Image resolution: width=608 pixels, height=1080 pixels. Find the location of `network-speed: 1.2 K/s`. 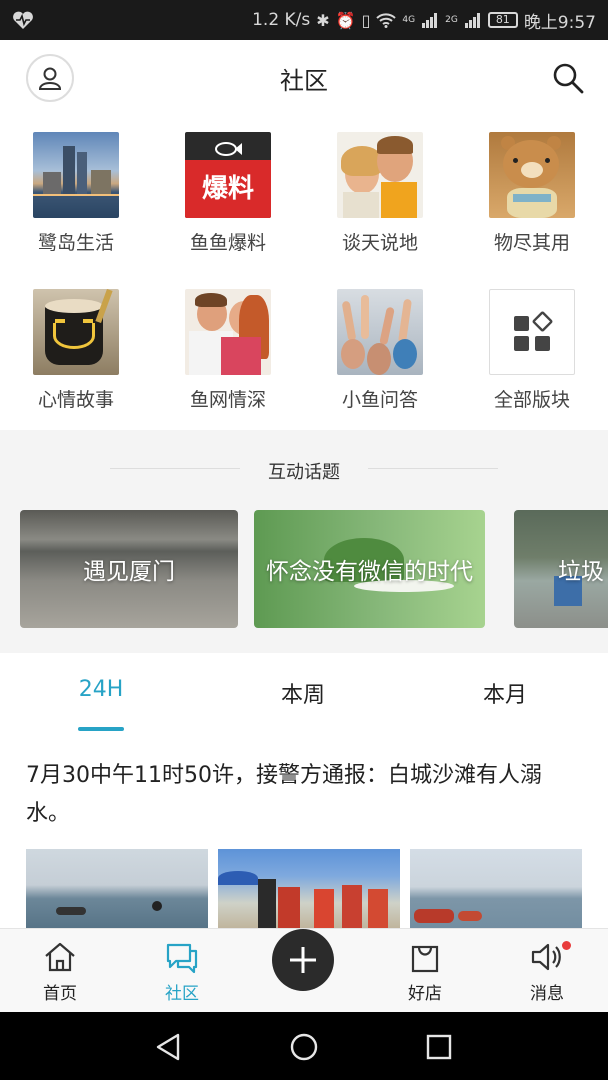

network-speed: 1.2 K/s is located at coordinates (281, 20).